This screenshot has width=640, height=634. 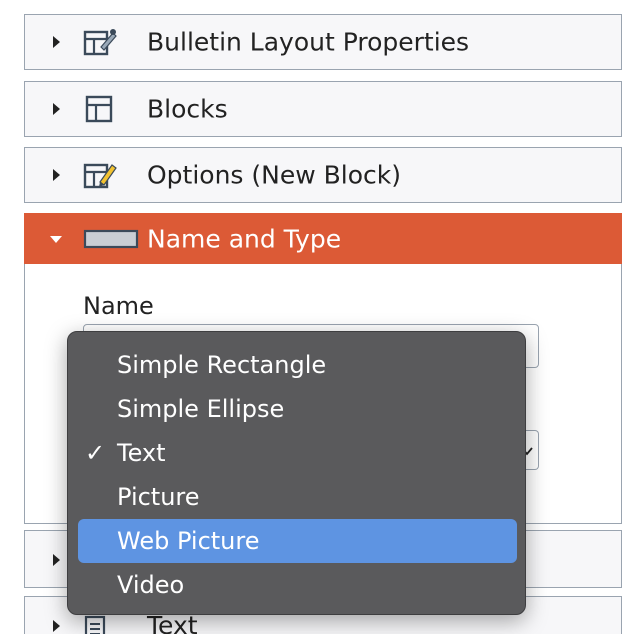 What do you see at coordinates (297, 541) in the screenshot?
I see `menu-item-web-picture: Web Picture` at bounding box center [297, 541].